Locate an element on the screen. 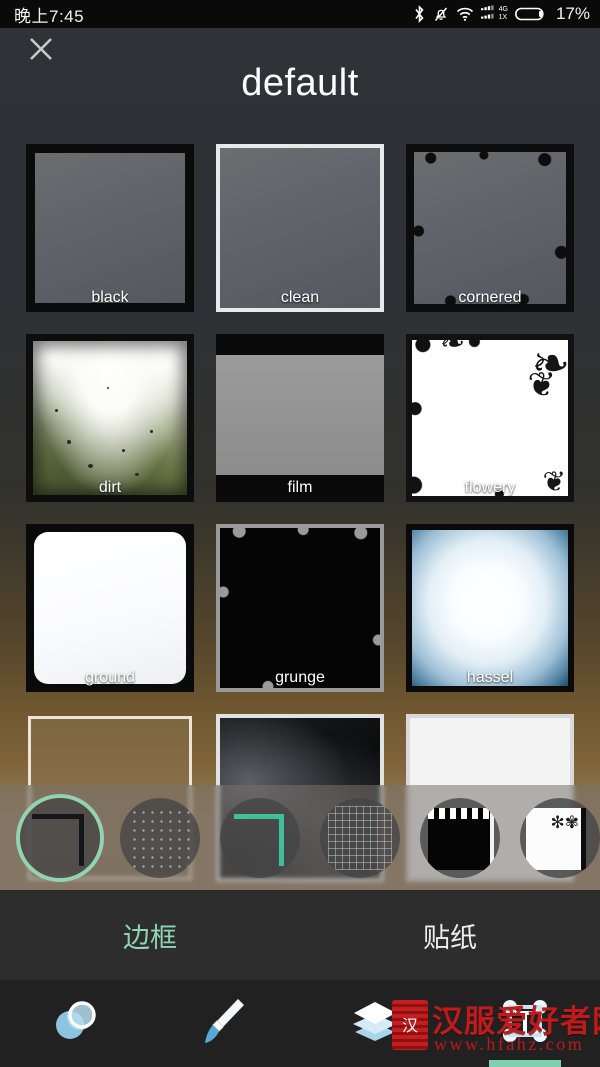 Image resolution: width=600 pixels, height=1067 pixels. mute-bell-icon is located at coordinates (441, 14).